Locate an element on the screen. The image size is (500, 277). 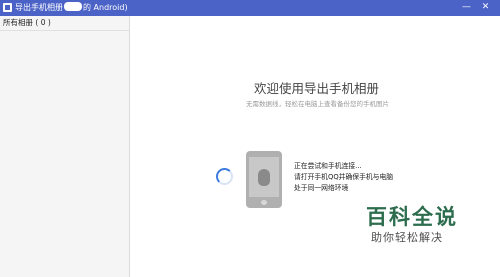
sidebar-item-all-albums: 所有相册 ( 0 ) is located at coordinates (64, 23).